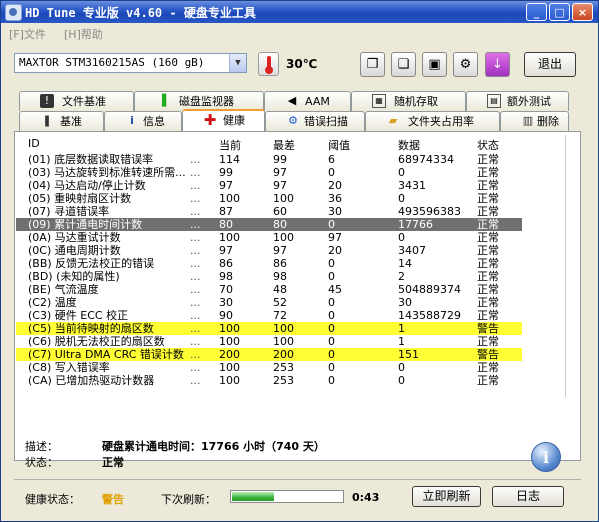  Describe the element at coordinates (408, 101) in the screenshot. I see `tab-random-access: ▦ 随机存取` at that location.